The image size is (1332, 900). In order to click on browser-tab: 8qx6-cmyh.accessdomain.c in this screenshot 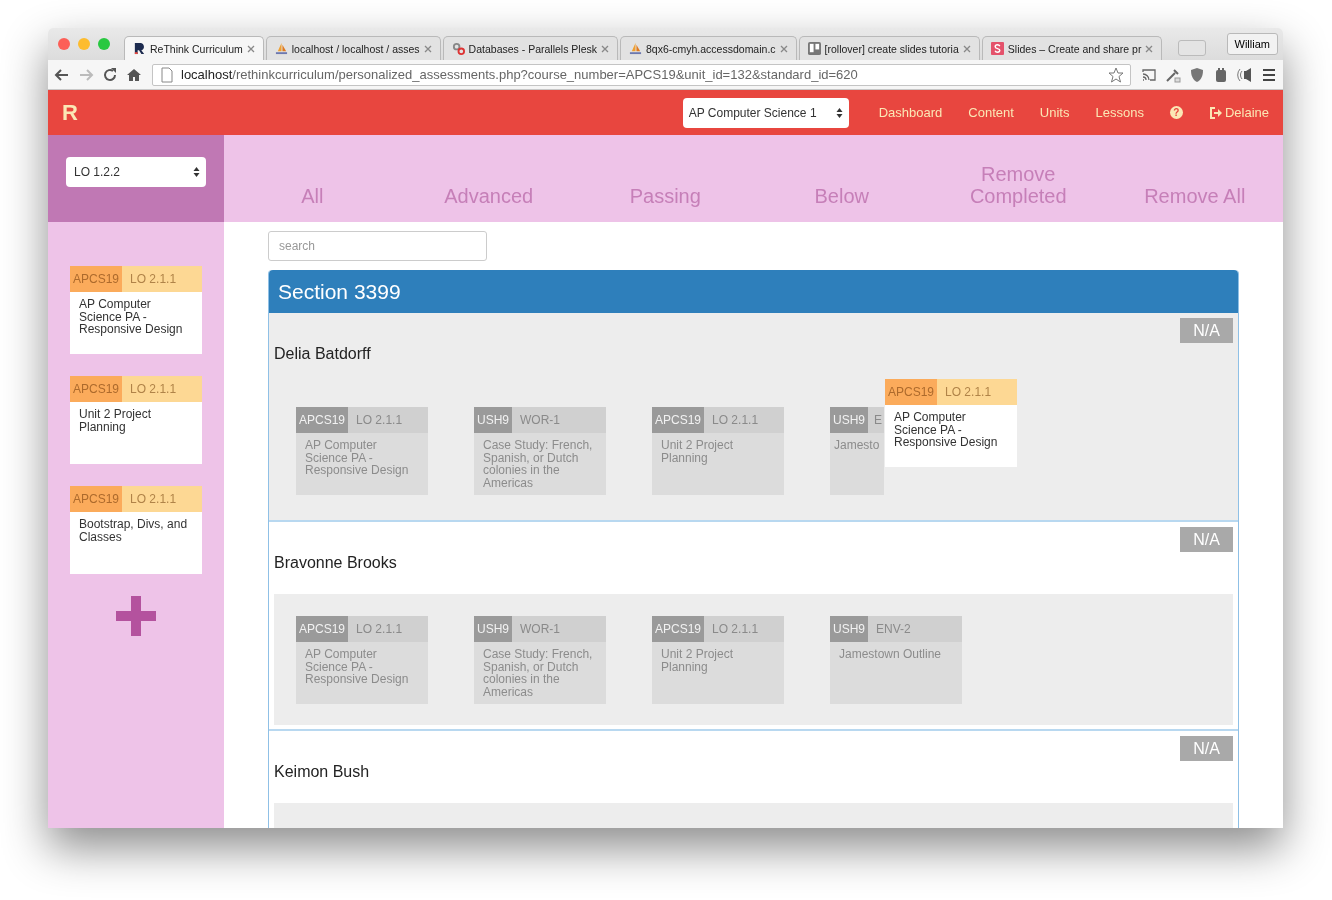, I will do `click(708, 48)`.